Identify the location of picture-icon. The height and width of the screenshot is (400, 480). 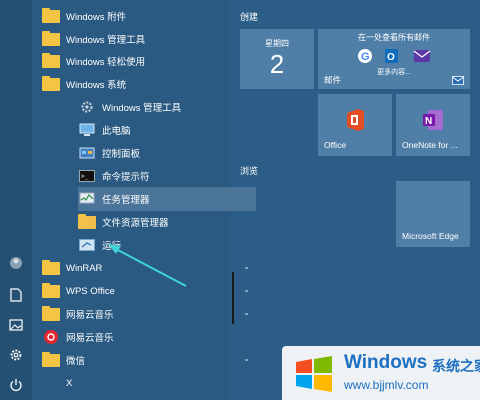
(16, 325).